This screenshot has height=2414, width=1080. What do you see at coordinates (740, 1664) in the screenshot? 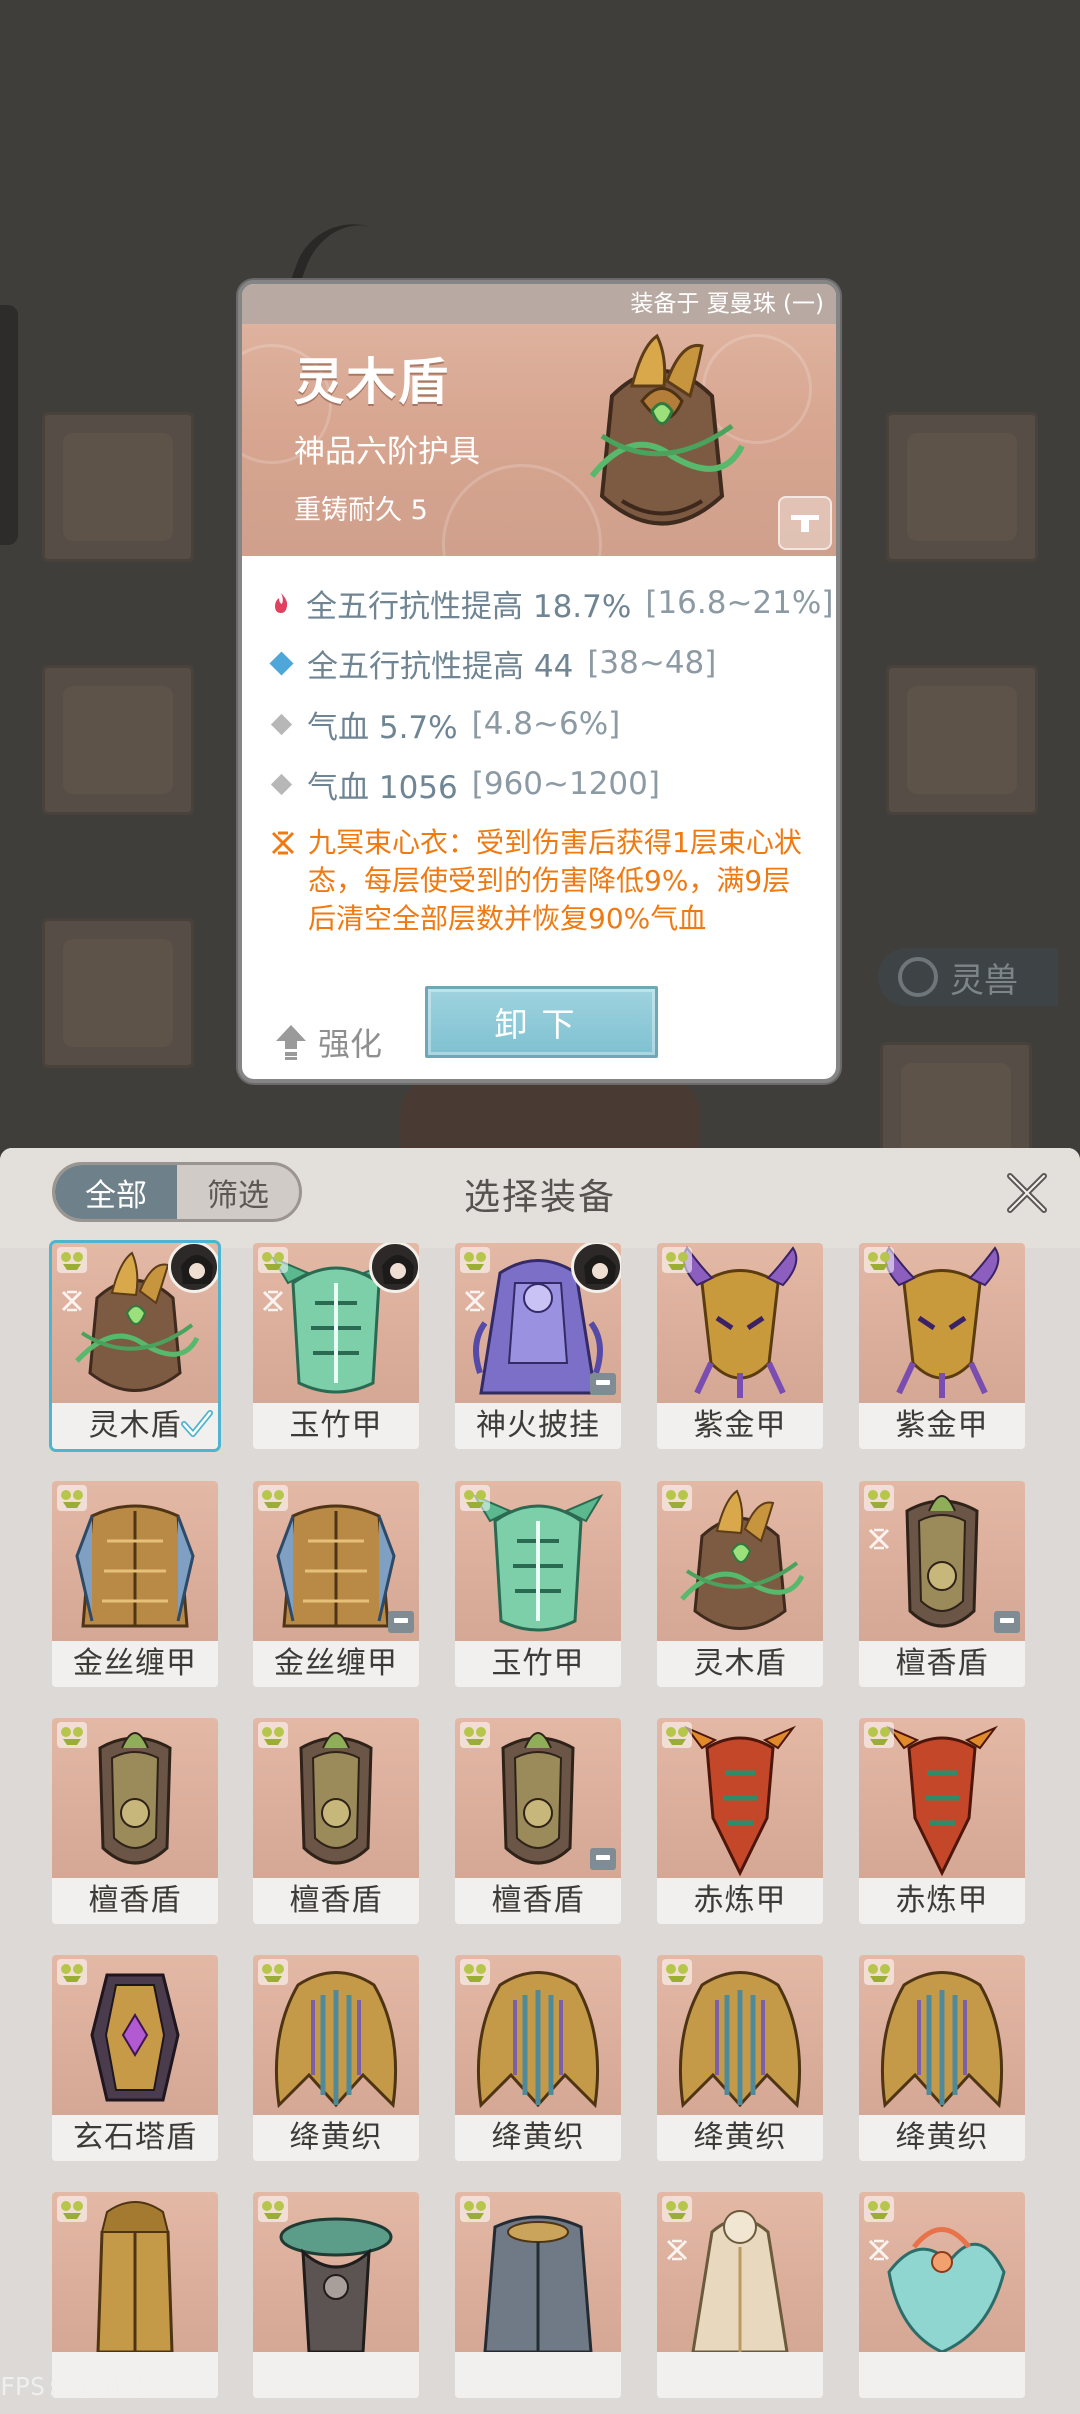
I see `equipment-name: 灵木盾` at bounding box center [740, 1664].